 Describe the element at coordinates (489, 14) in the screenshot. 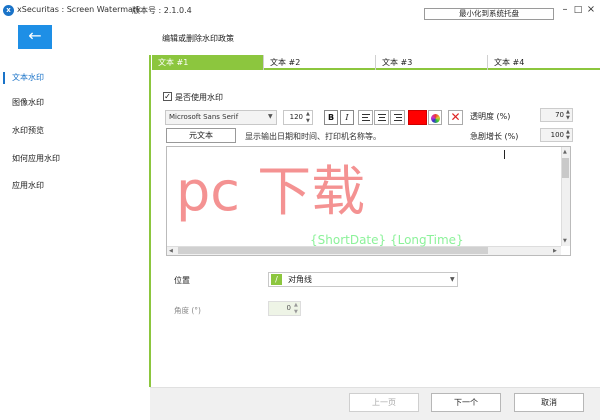

I see `minimize-to-tray-button: 最小化到系统托盘` at that location.